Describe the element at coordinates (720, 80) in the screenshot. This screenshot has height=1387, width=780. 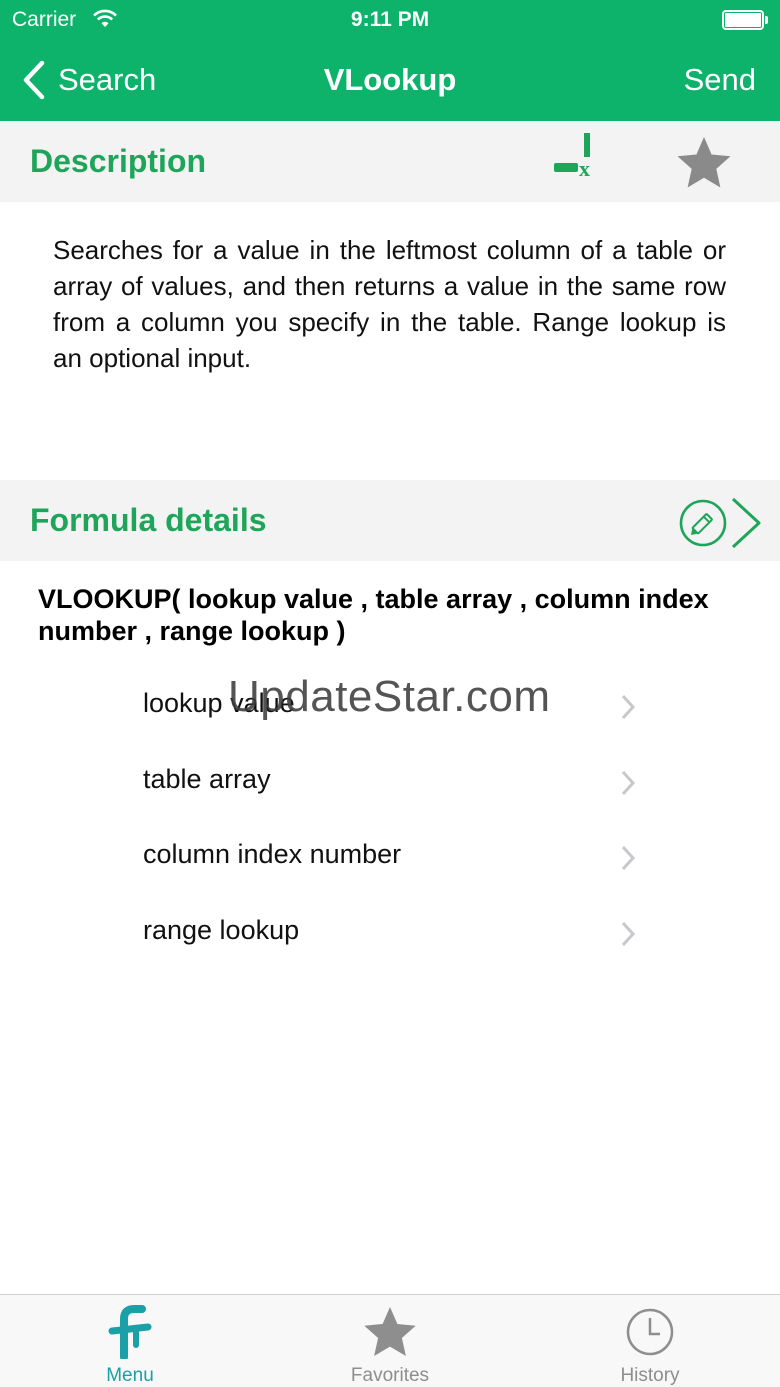
I see `send-button: Send` at that location.